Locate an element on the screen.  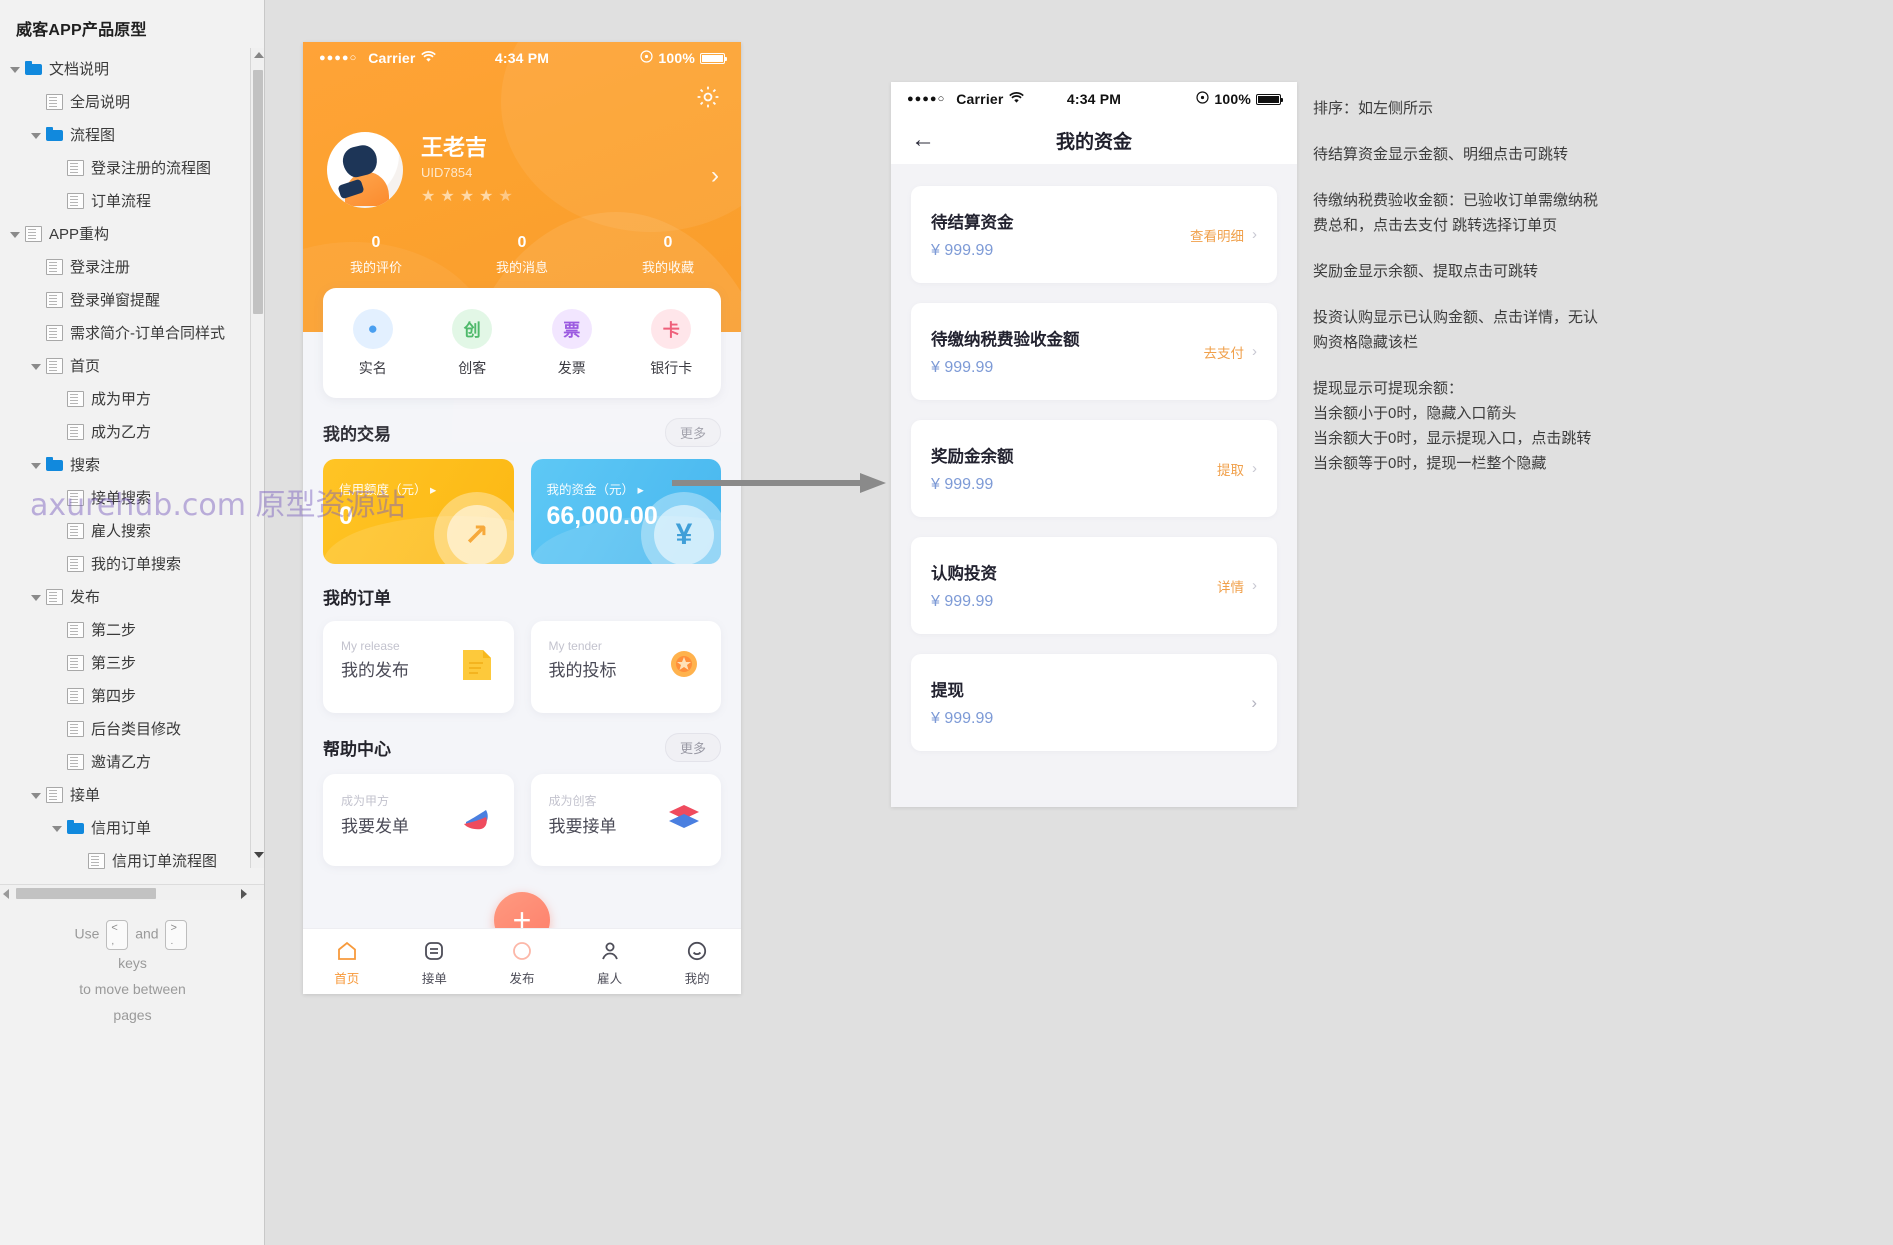
tree-item-label: 接单 is located at coordinates (85, 795).